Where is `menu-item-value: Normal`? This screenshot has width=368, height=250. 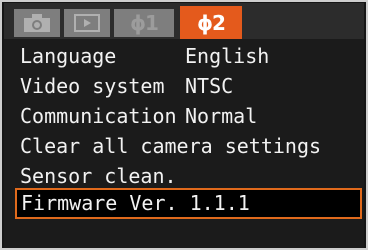 menu-item-value: Normal is located at coordinates (221, 116).